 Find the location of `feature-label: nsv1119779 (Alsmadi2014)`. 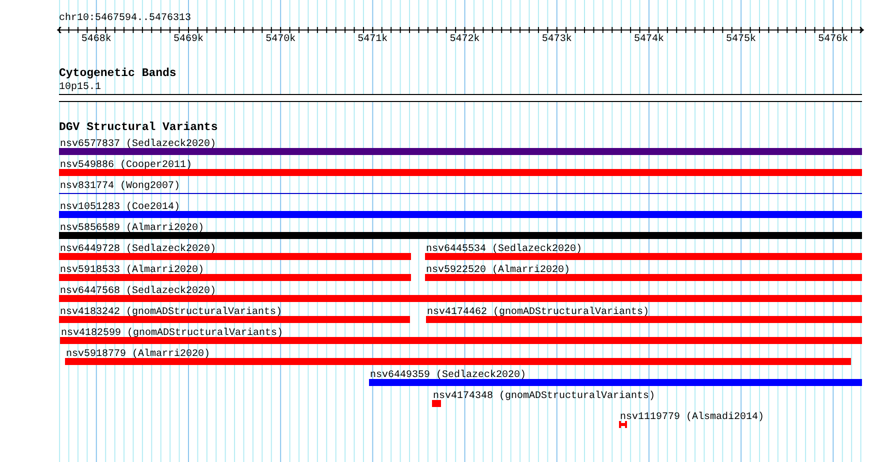

feature-label: nsv1119779 (Alsmadi2014) is located at coordinates (692, 418).